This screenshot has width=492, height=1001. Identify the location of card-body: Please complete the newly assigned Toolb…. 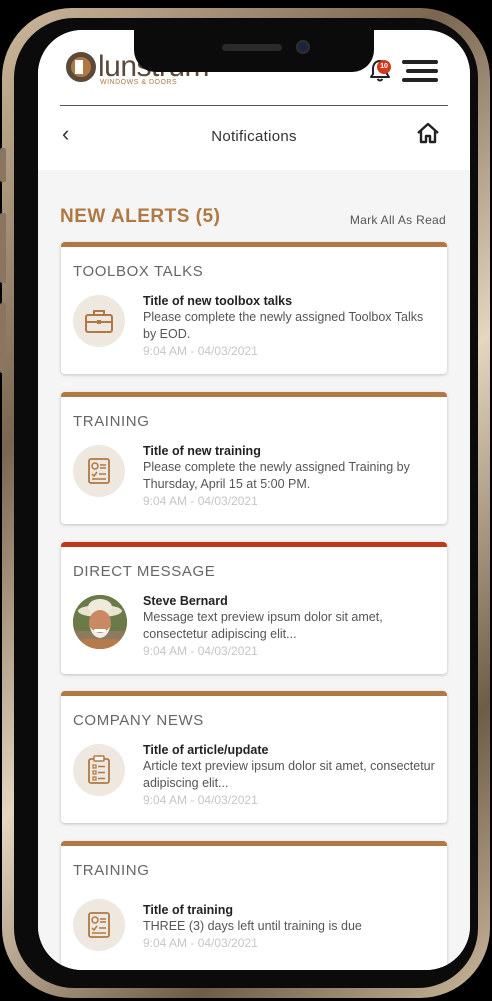
(283, 325).